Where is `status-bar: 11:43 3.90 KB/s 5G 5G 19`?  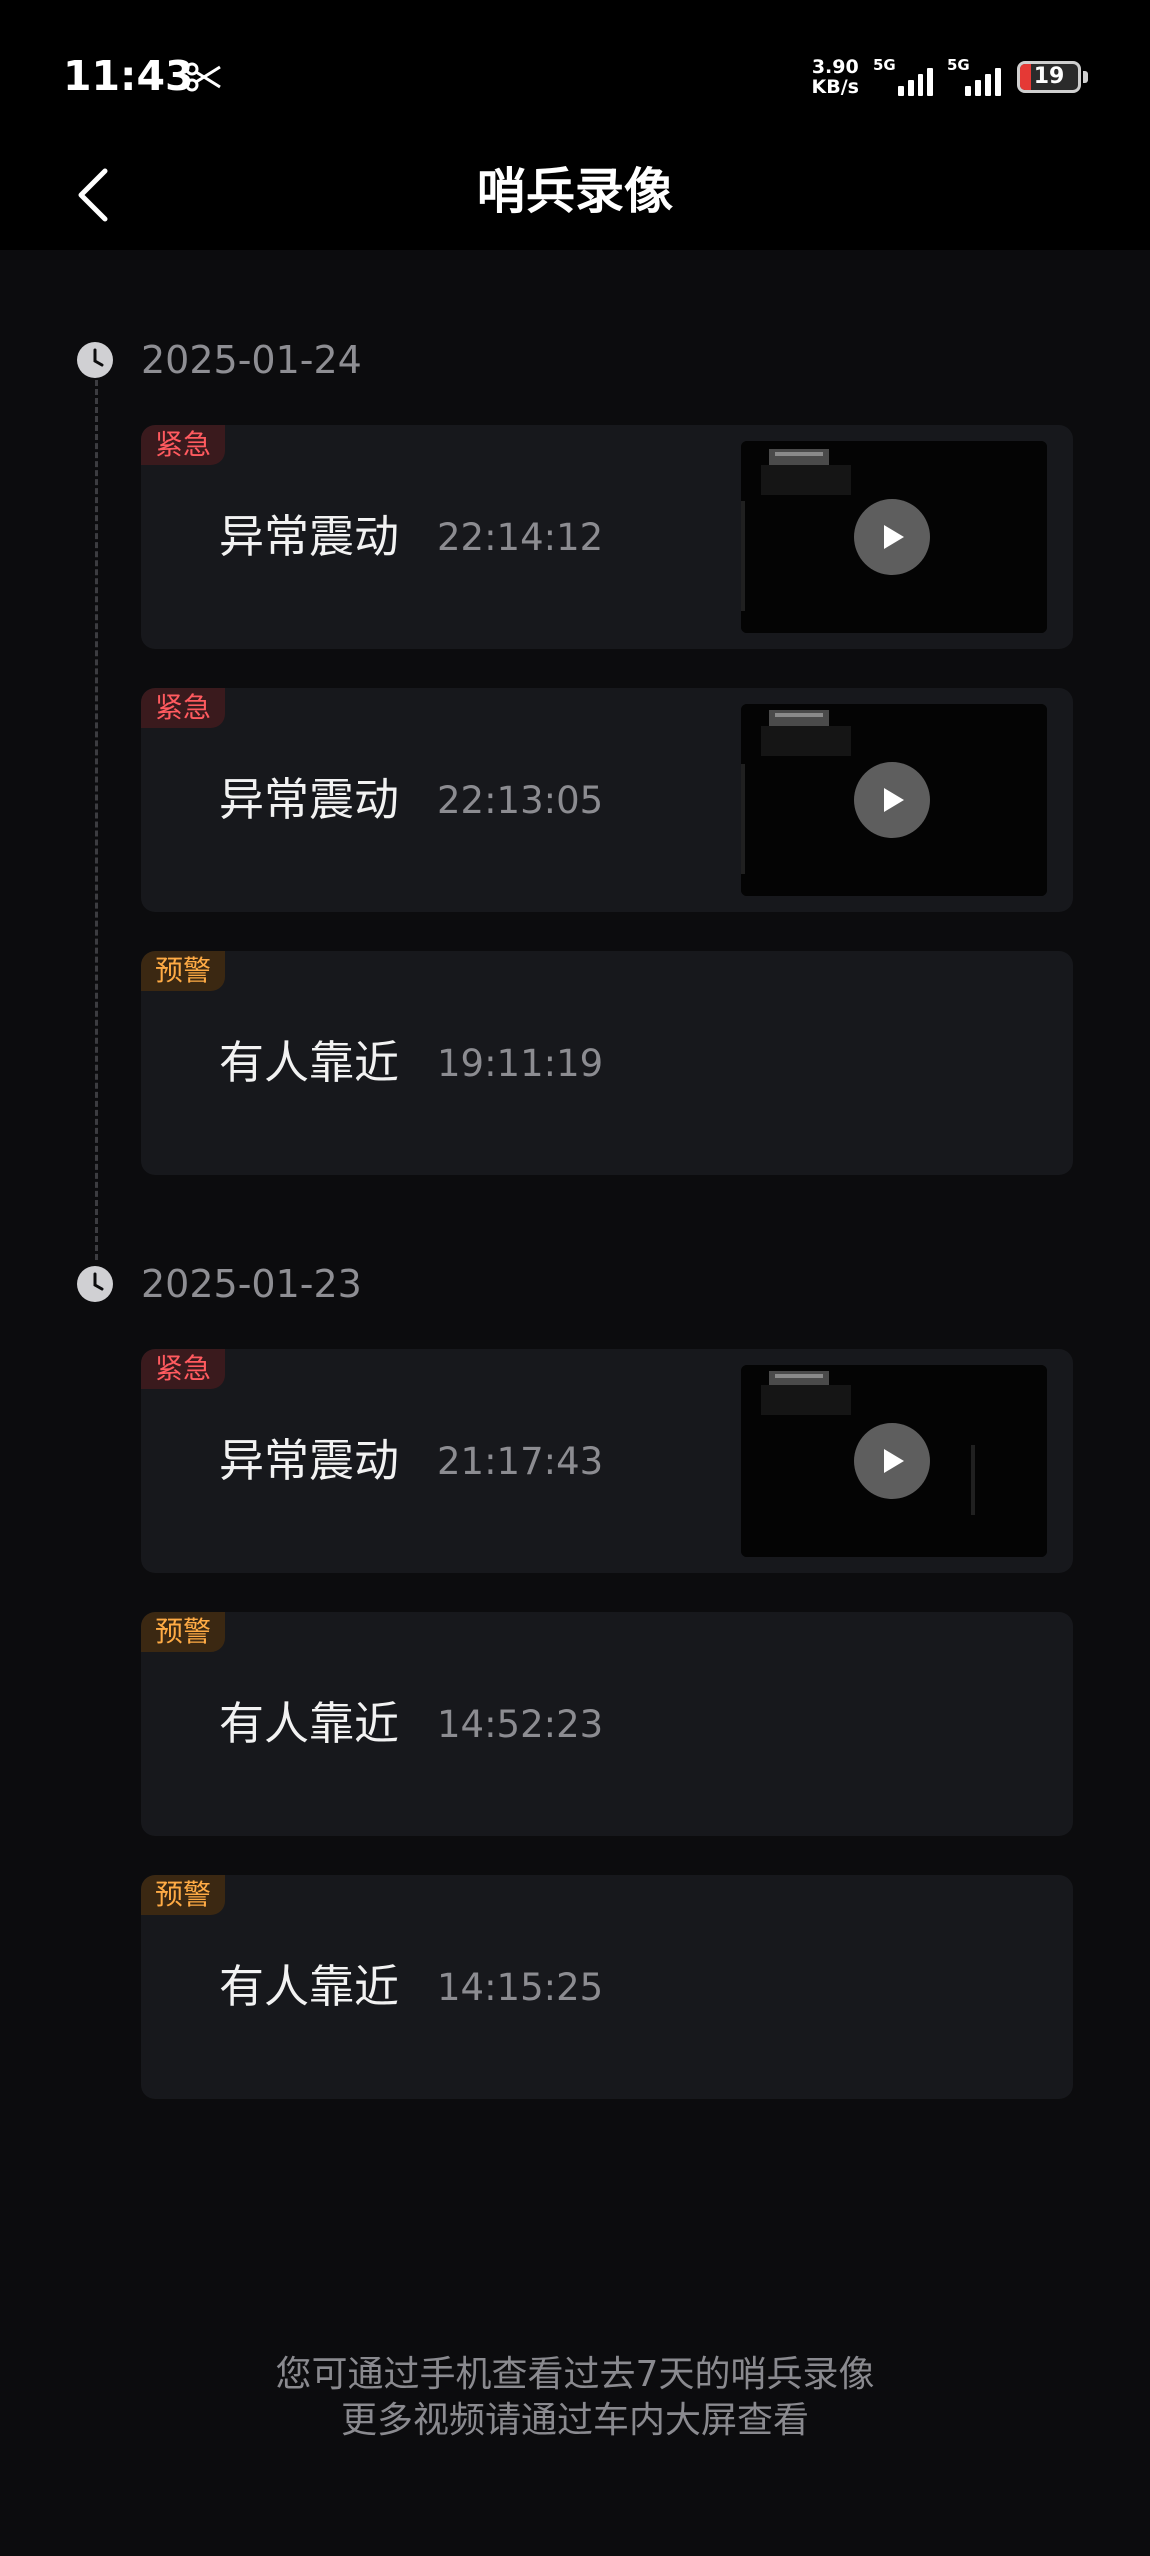
status-bar: 11:43 3.90 KB/s 5G 5G 19 is located at coordinates (575, 75).